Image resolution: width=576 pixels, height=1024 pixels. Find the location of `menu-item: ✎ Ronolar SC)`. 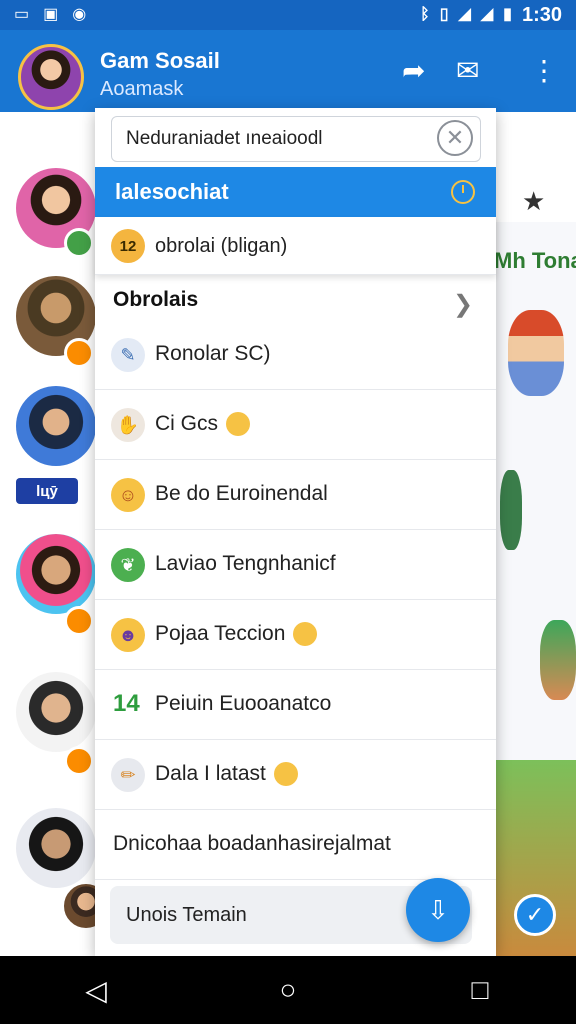

menu-item: ✎ Ronolar SC) is located at coordinates (295, 355).